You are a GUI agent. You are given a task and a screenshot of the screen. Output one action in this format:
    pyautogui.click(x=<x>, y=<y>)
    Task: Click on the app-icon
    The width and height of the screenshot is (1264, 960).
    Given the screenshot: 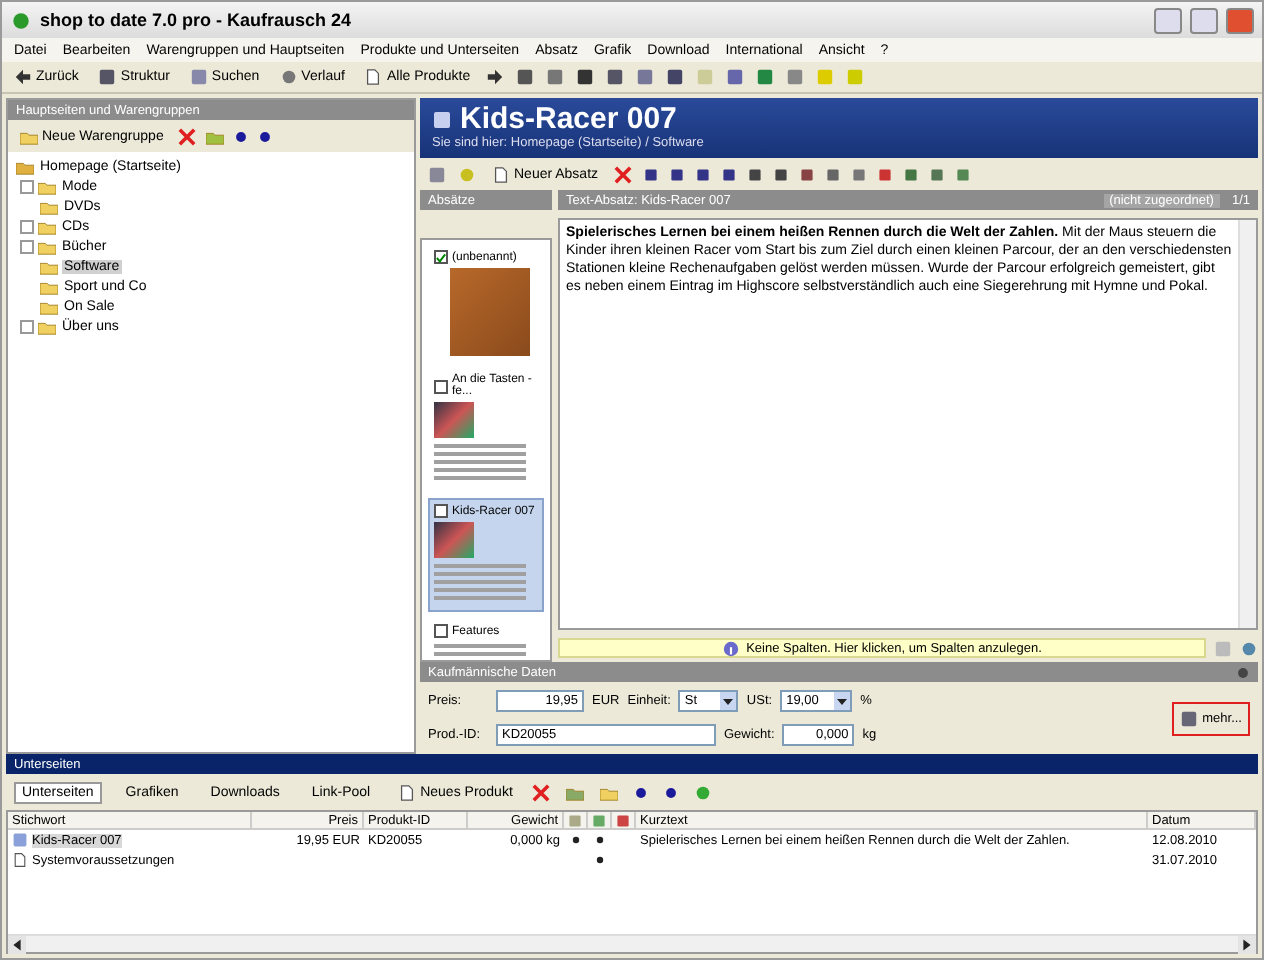 What is the action you would take?
    pyautogui.click(x=21, y=20)
    